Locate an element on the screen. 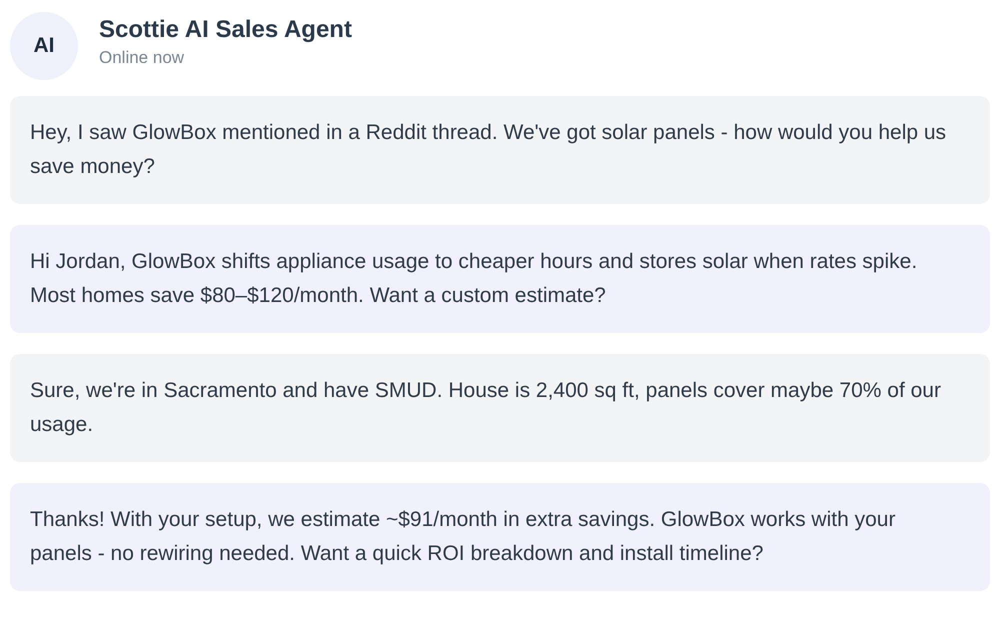  avatar: AI is located at coordinates (44, 46).